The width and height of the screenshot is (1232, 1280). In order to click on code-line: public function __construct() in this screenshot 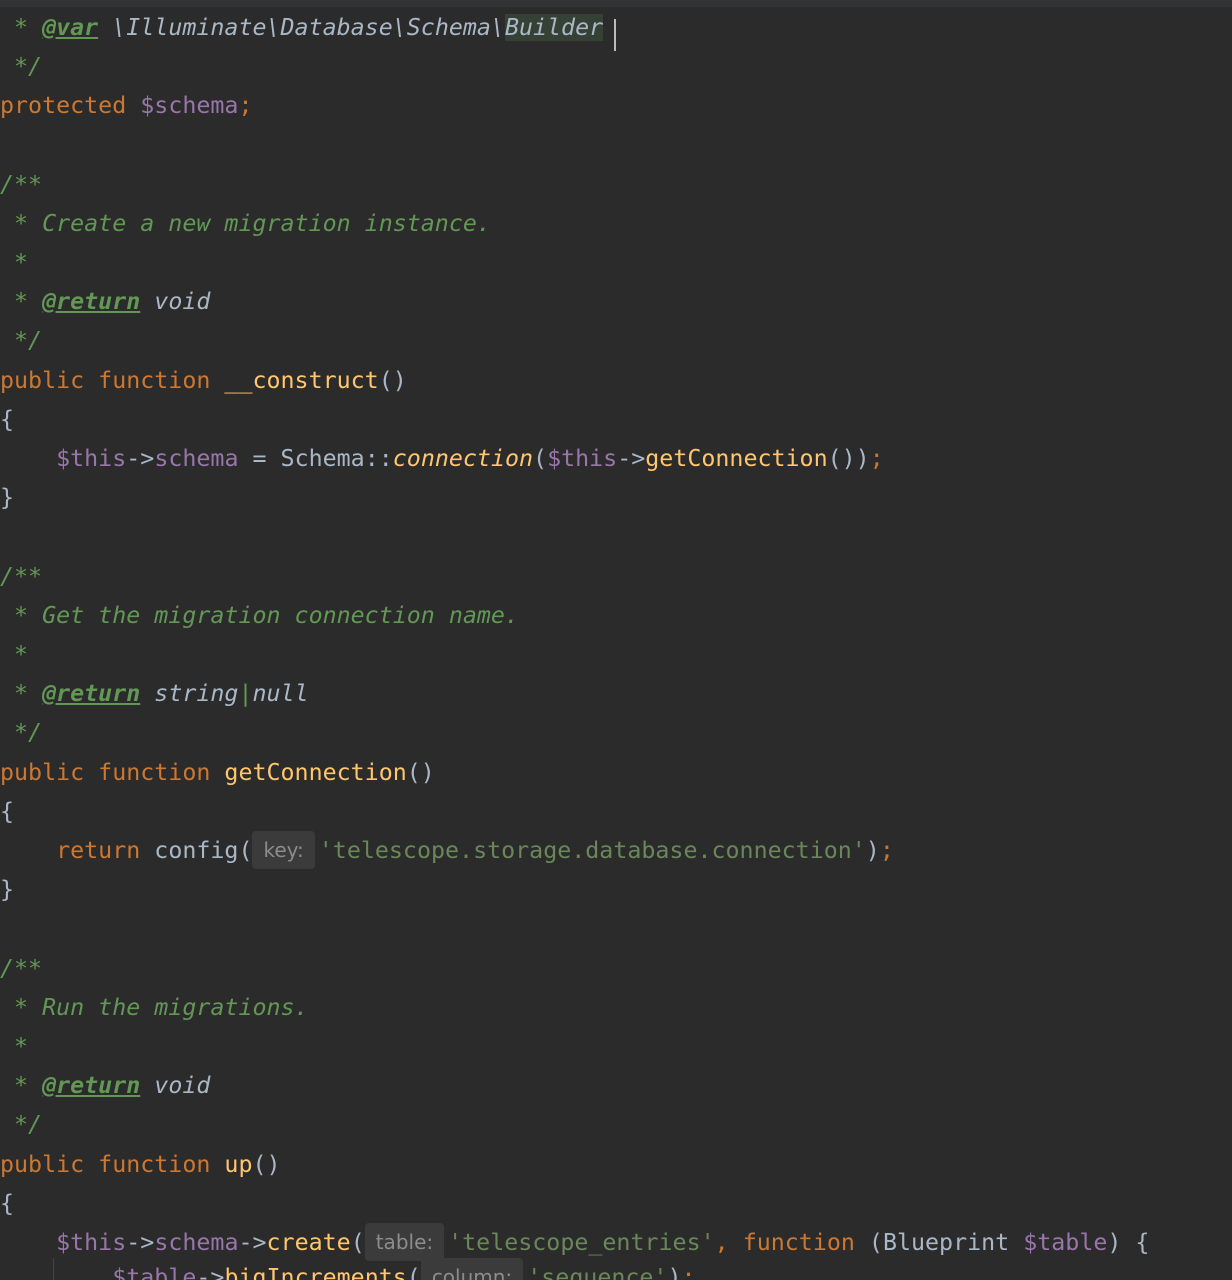, I will do `click(203, 380)`.